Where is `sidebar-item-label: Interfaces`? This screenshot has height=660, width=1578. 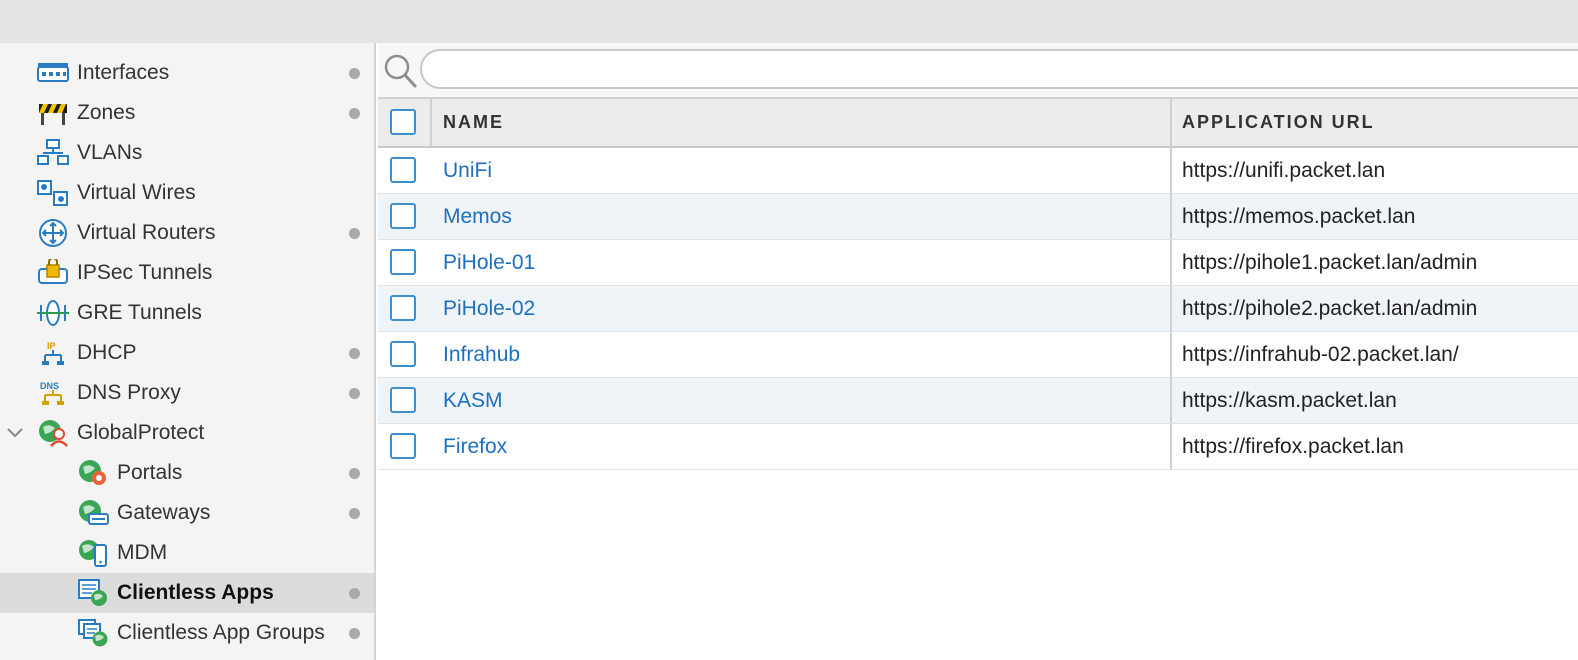
sidebar-item-label: Interfaces is located at coordinates (123, 72).